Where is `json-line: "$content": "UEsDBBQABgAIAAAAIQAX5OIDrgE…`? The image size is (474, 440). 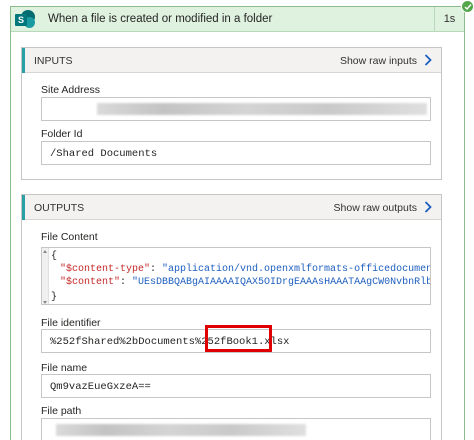
json-line: "$content": "UEsDBBQABgAIAAAAIQAX5OIDrgE… is located at coordinates (245, 282).